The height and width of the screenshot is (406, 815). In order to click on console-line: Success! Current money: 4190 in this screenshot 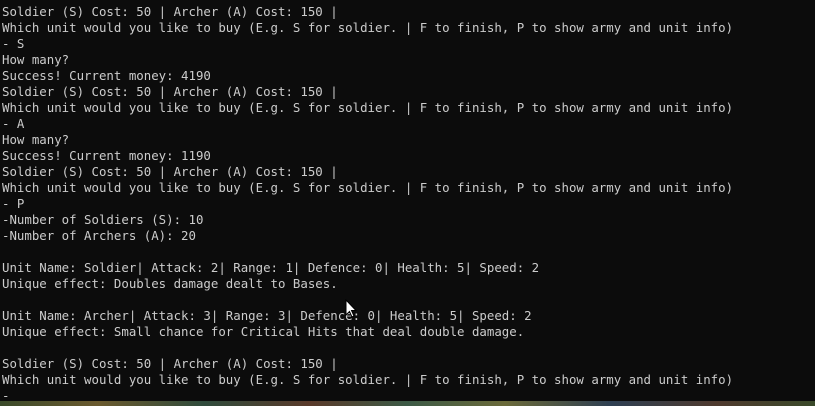, I will do `click(106, 75)`.